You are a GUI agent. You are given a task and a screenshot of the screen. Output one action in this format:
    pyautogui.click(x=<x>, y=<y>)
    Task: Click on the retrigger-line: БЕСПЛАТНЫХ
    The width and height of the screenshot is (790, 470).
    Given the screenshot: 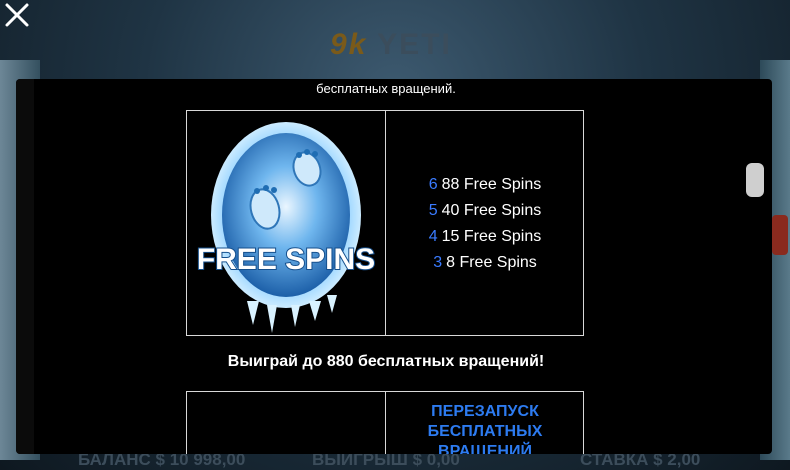 What is the action you would take?
    pyautogui.click(x=485, y=431)
    